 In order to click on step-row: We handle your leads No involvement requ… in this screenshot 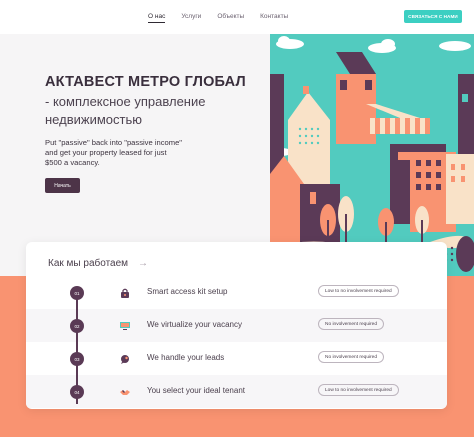, I will do `click(236, 358)`.